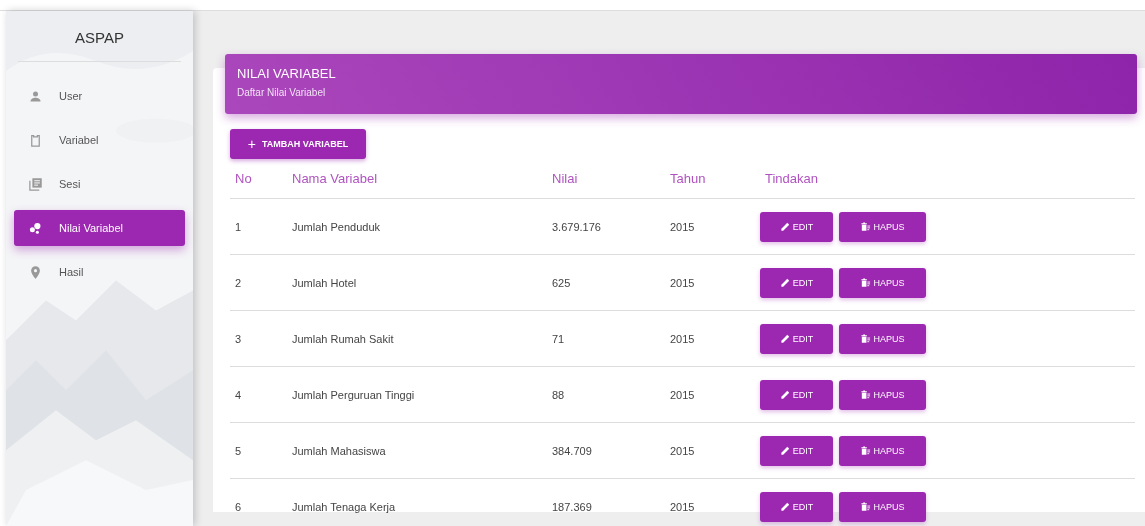 The width and height of the screenshot is (1145, 526). I want to click on table-cell-text: 71, so click(558, 338).